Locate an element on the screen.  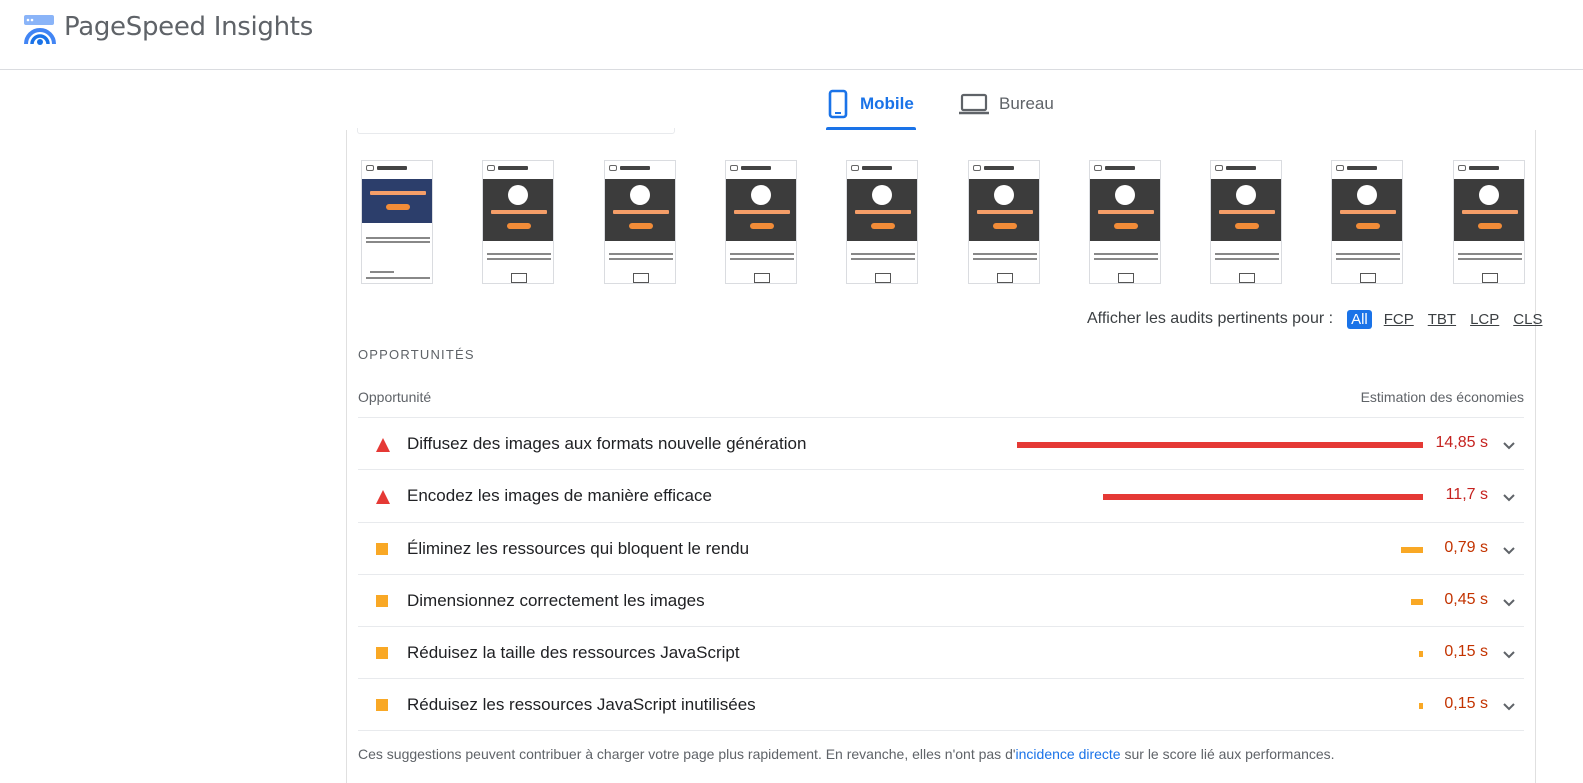
filter-chip-all: All is located at coordinates (1359, 319).